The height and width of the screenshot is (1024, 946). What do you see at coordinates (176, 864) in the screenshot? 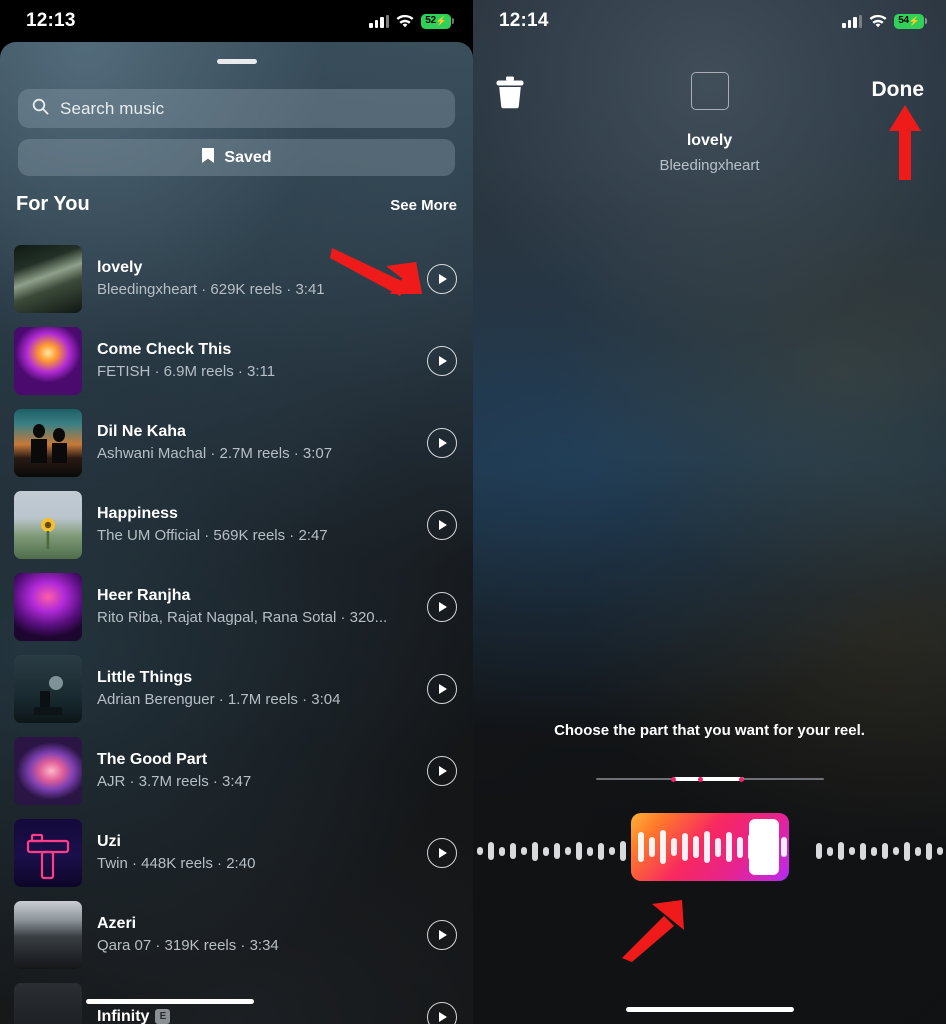
I see `track-subtitle: Twin · 448K reels · 2:40` at bounding box center [176, 864].